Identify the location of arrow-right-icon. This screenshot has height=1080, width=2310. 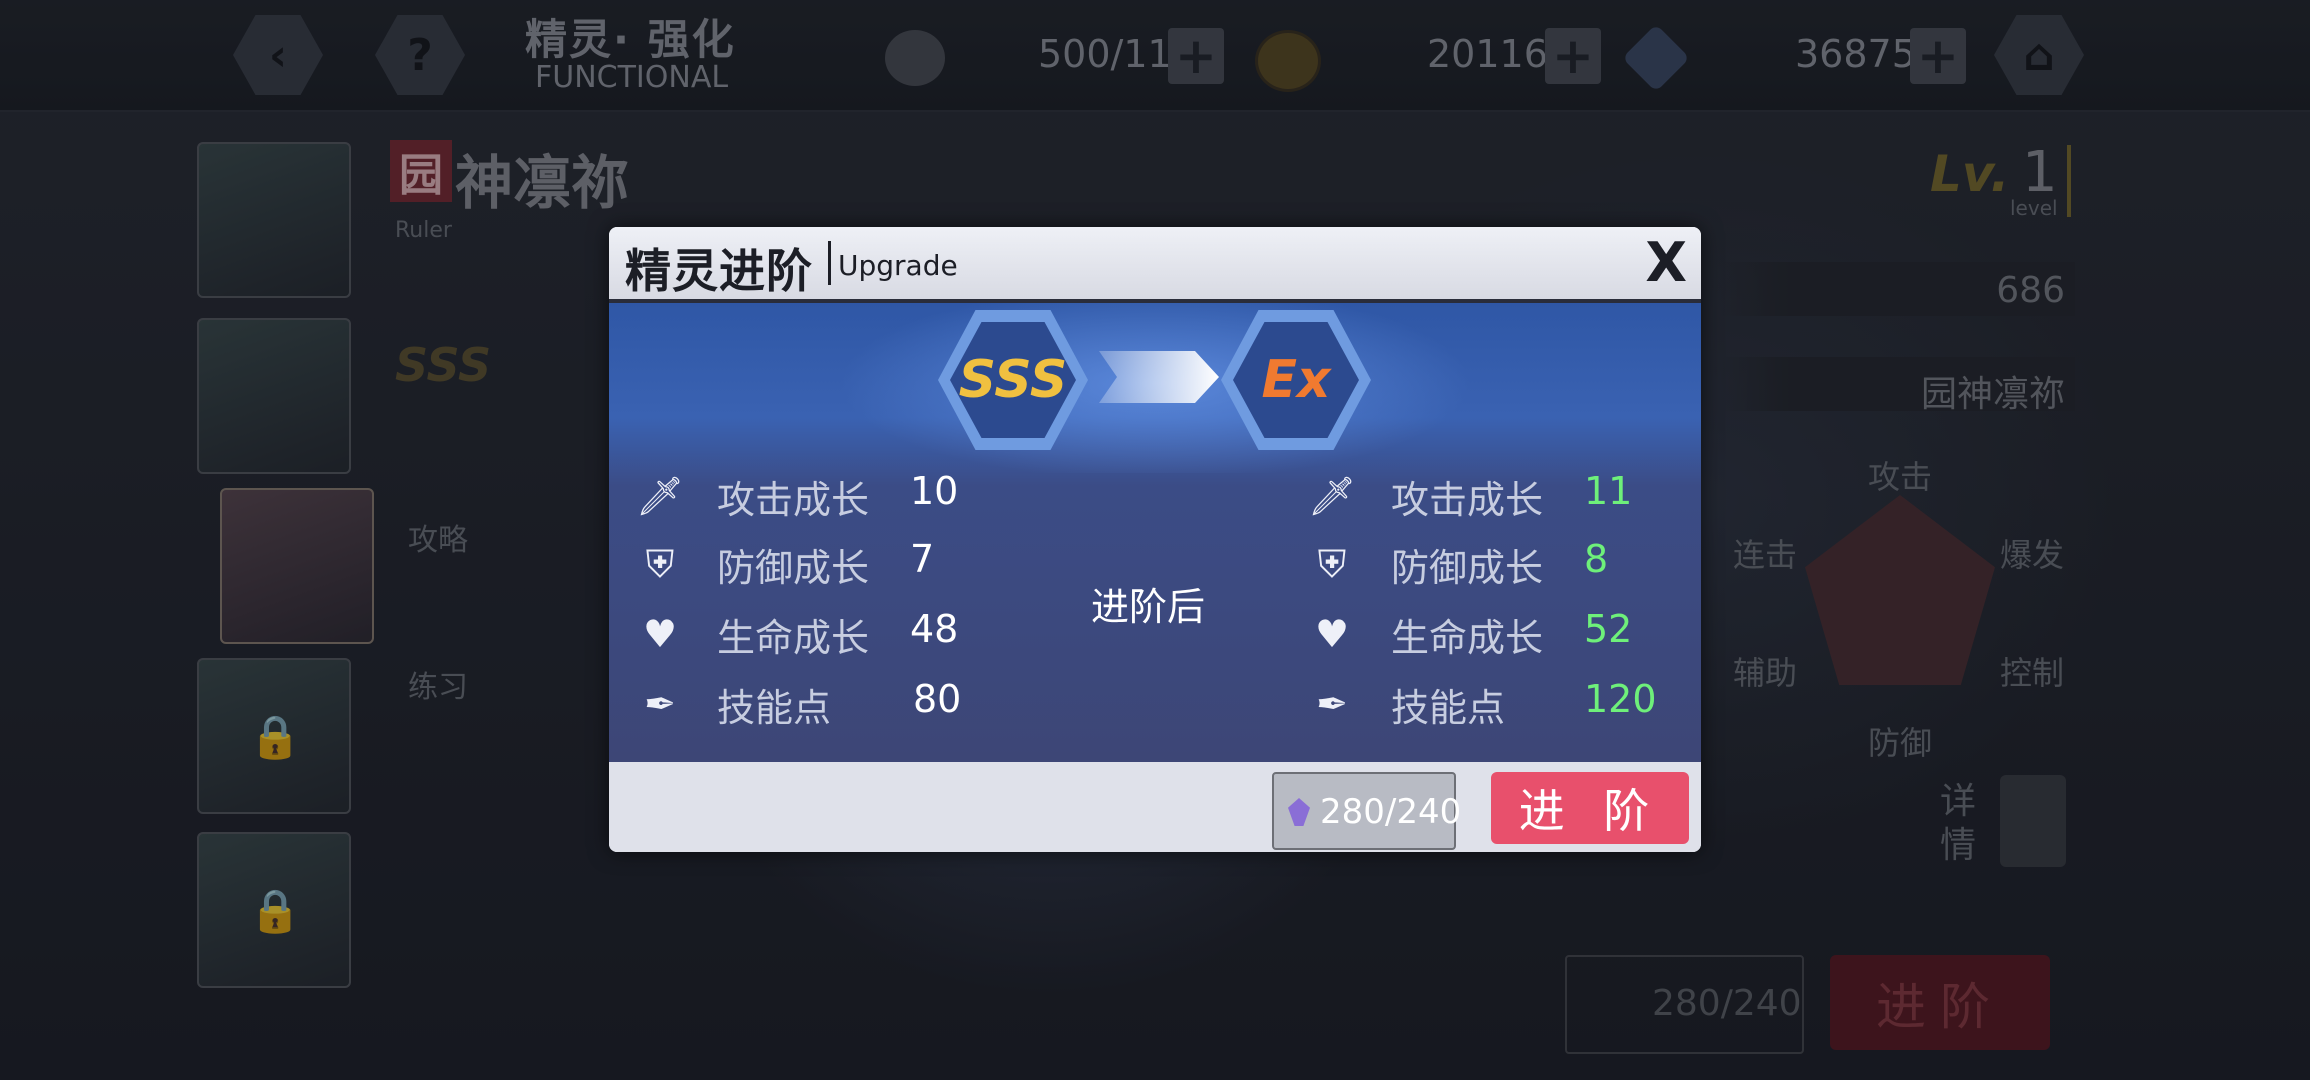
(1159, 377).